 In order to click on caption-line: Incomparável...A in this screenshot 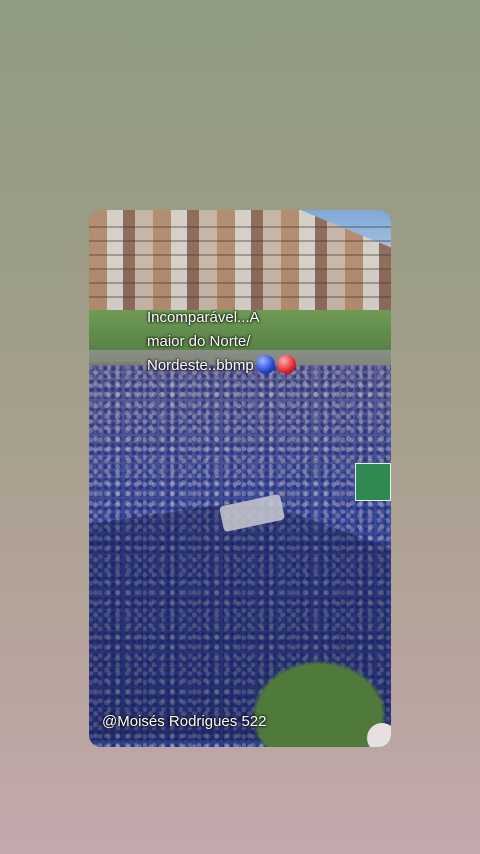, I will do `click(203, 317)`.